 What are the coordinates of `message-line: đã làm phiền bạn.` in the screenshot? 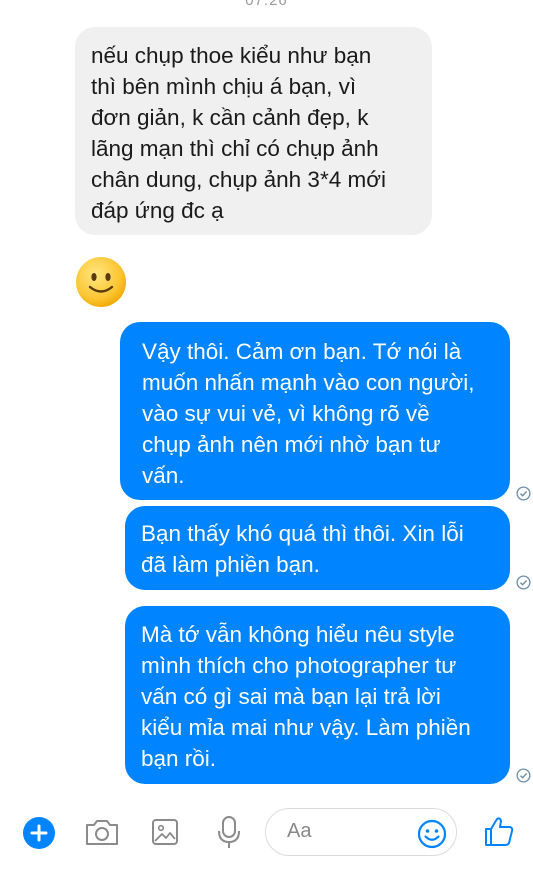 It's located at (230, 564).